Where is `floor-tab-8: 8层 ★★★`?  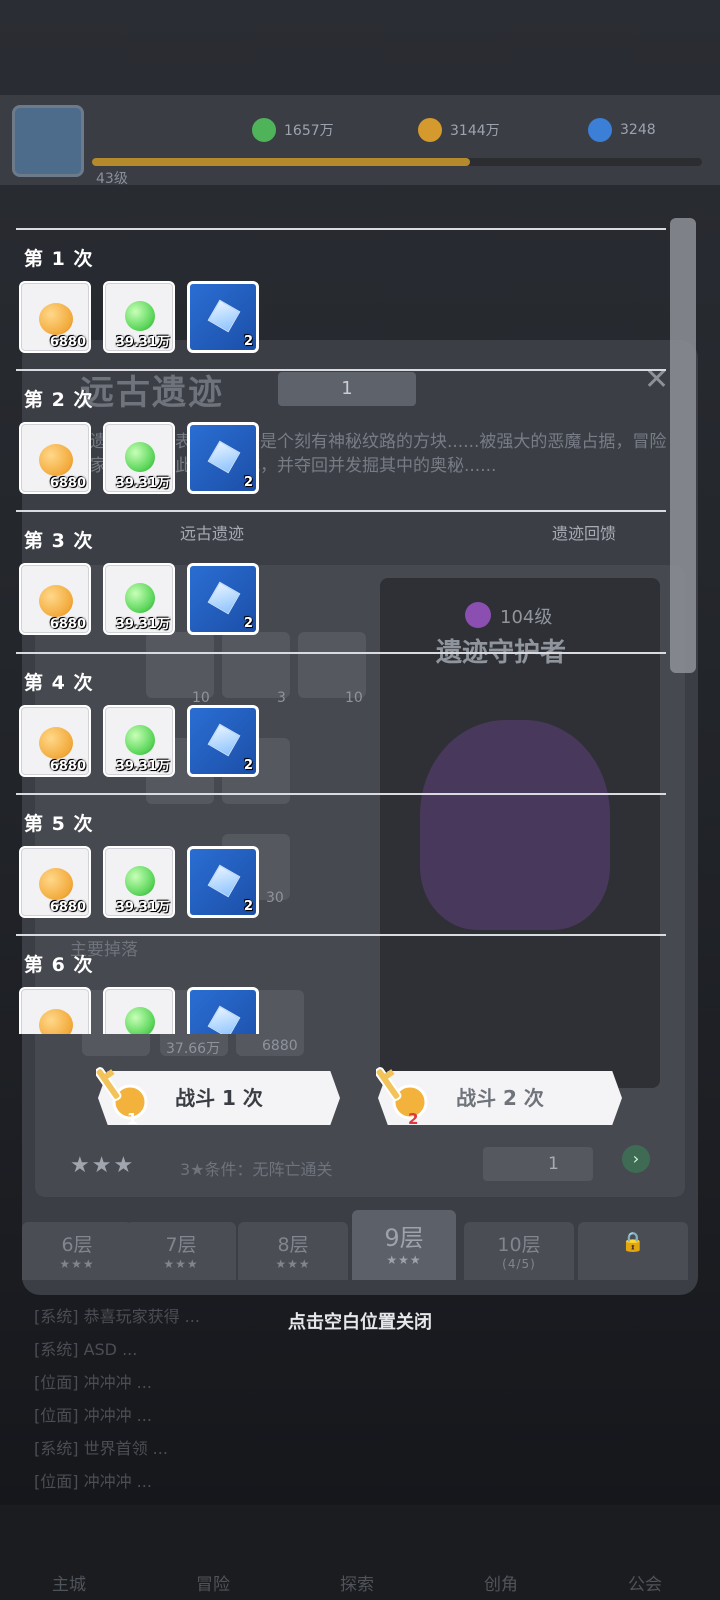
floor-tab-8: 8层 ★★★ is located at coordinates (293, 1251).